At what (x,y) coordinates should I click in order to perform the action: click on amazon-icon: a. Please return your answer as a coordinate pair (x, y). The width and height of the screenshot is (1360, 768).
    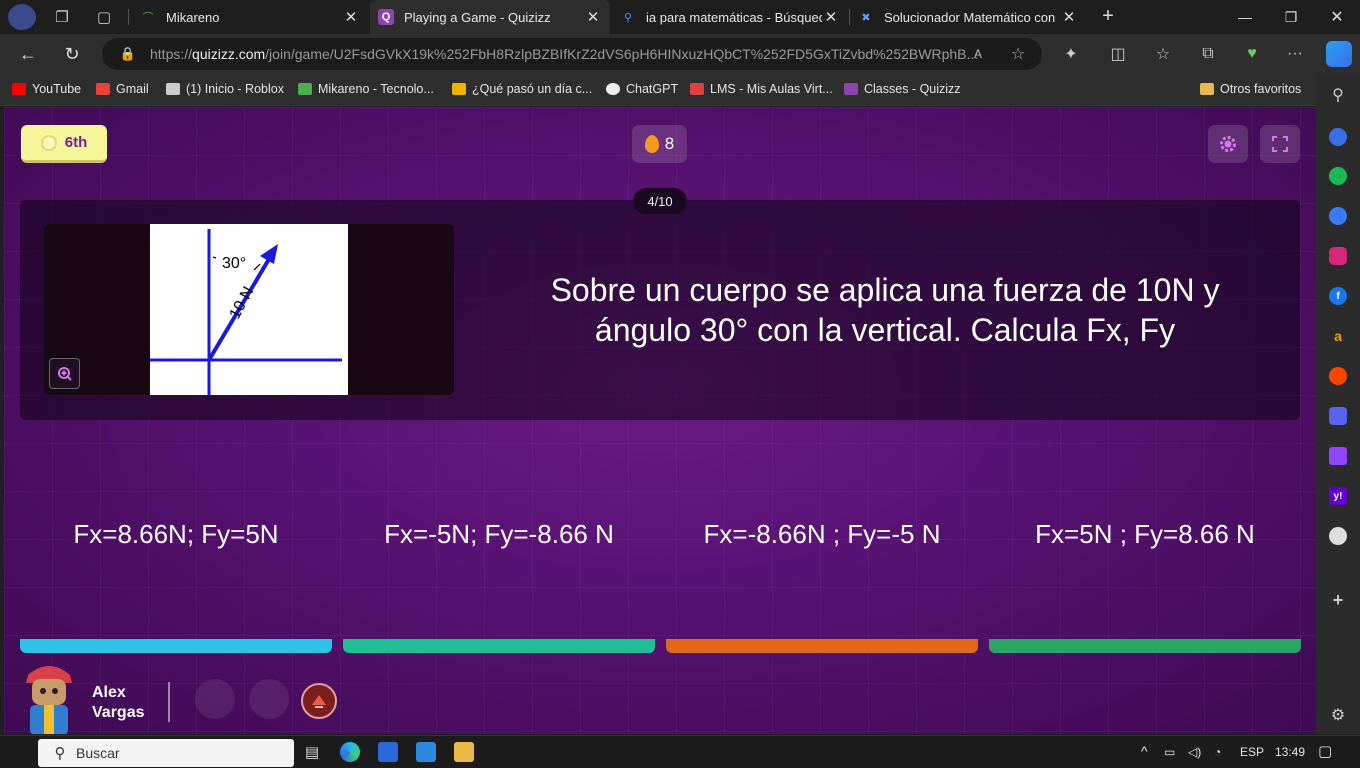
    Looking at the image, I should click on (1338, 336).